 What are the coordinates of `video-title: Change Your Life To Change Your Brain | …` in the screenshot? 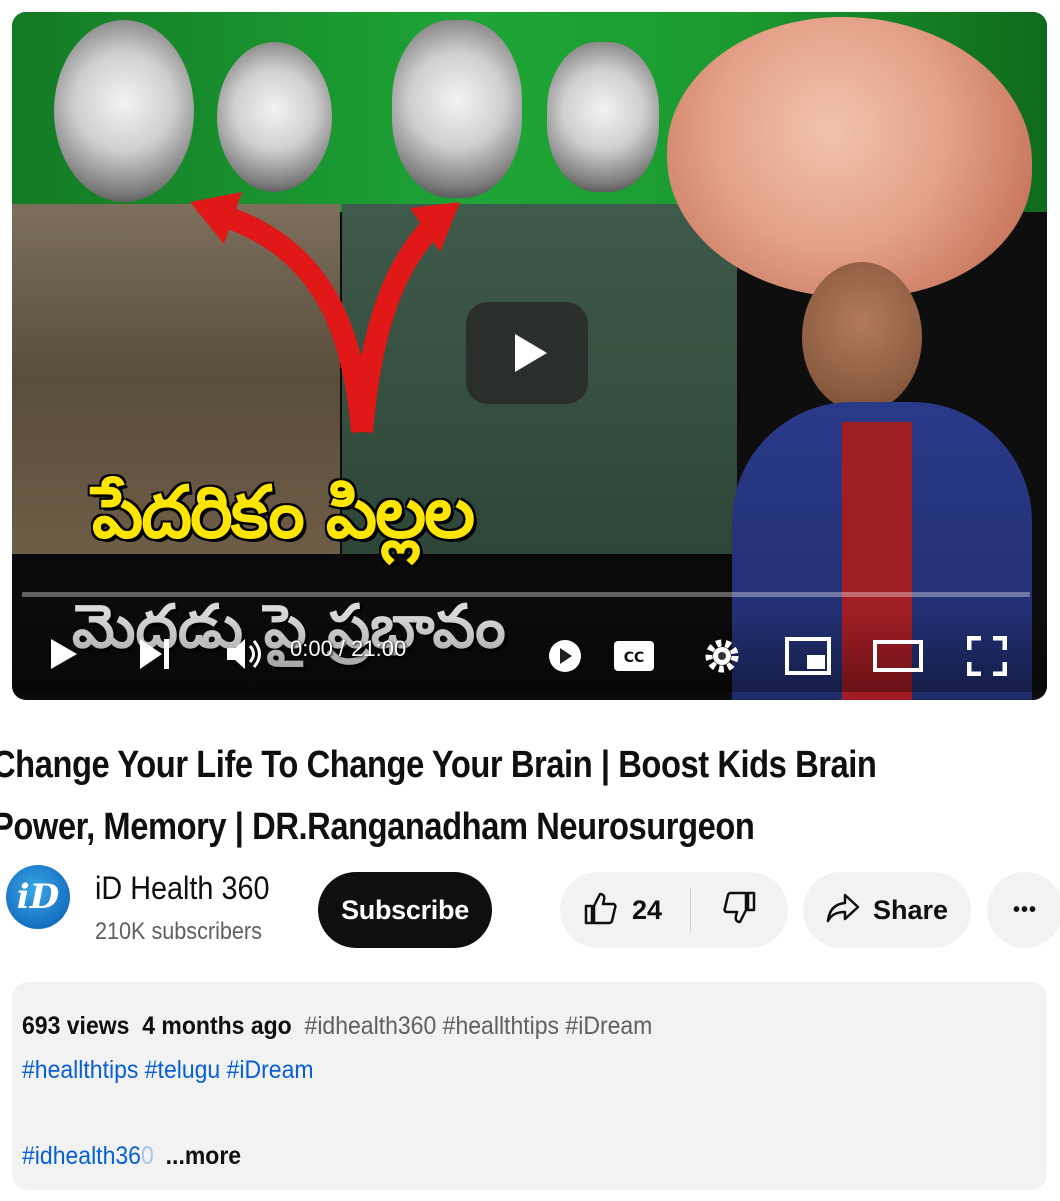 It's located at (438, 796).